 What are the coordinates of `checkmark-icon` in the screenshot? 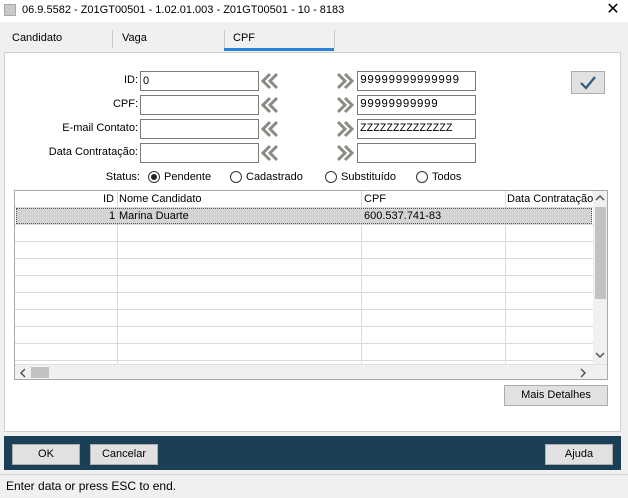 It's located at (588, 83).